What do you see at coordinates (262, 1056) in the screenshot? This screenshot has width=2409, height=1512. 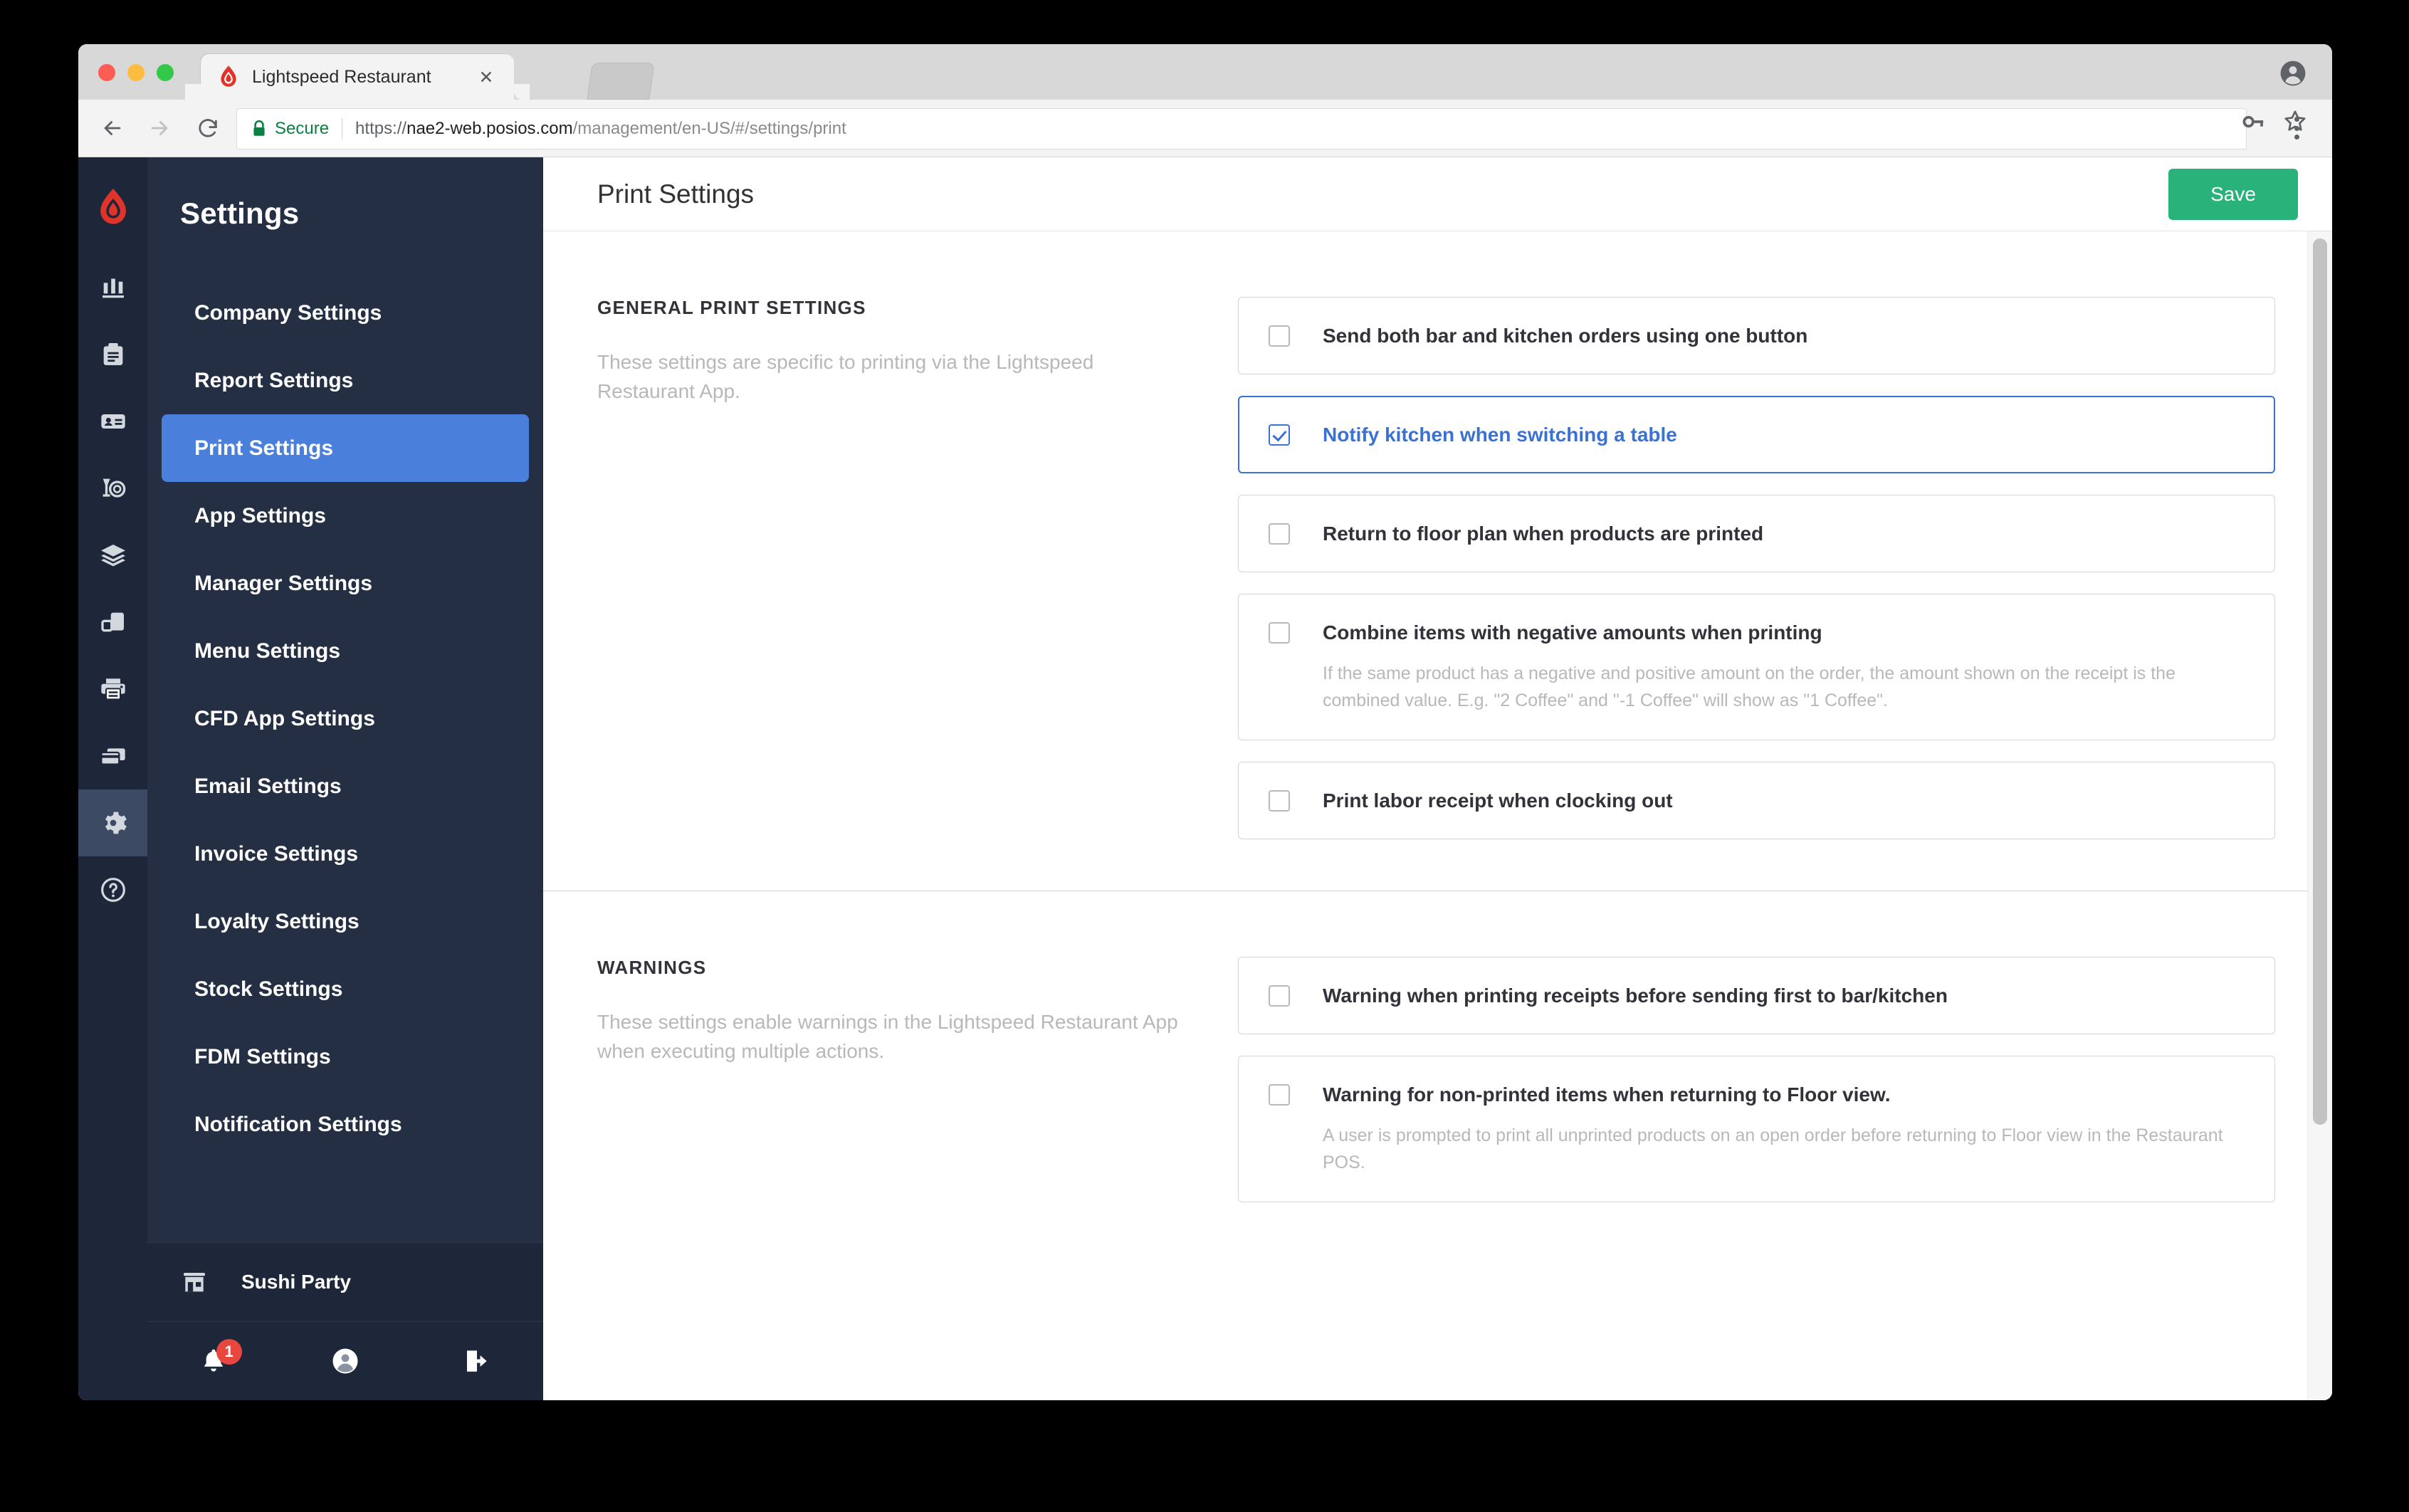 I see `sidebar-item-label: FDM Settings` at bounding box center [262, 1056].